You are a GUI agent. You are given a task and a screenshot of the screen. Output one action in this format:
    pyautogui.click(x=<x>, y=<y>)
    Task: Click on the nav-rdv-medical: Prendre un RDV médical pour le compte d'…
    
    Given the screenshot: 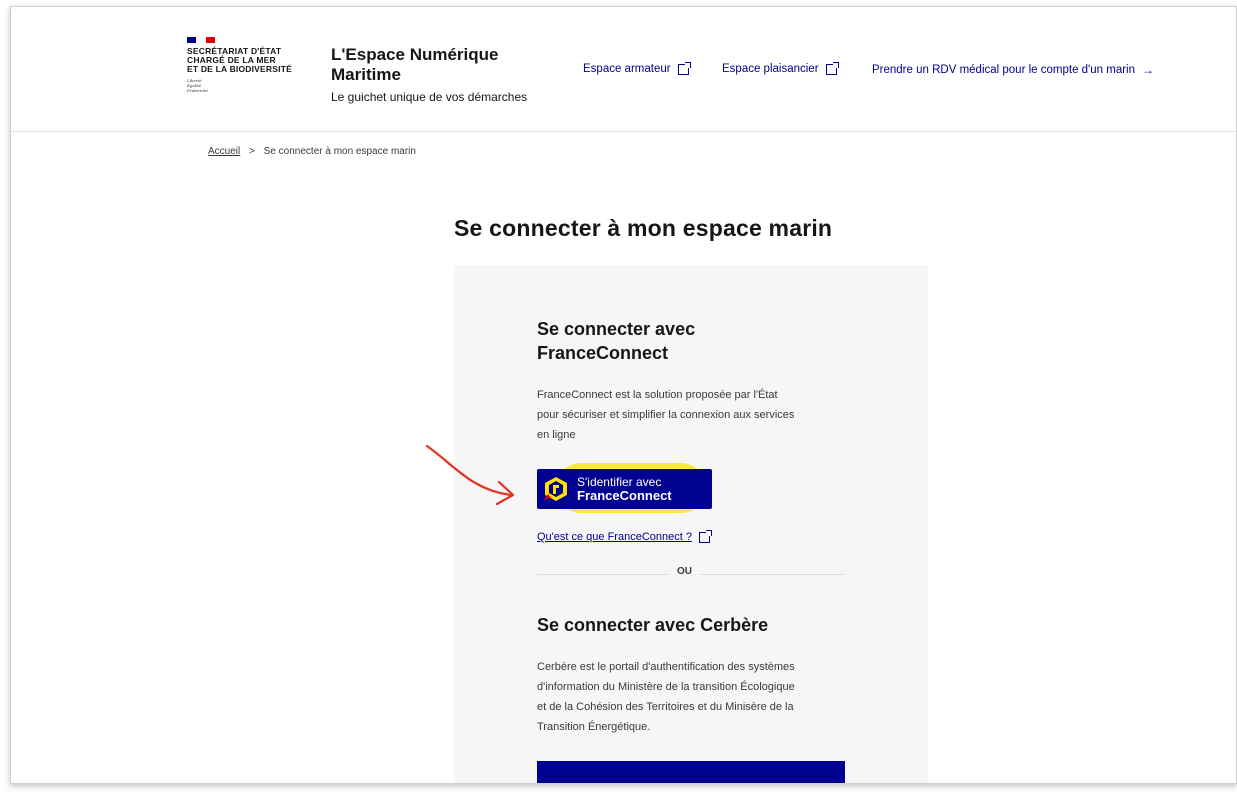 What is the action you would take?
    pyautogui.click(x=1013, y=70)
    